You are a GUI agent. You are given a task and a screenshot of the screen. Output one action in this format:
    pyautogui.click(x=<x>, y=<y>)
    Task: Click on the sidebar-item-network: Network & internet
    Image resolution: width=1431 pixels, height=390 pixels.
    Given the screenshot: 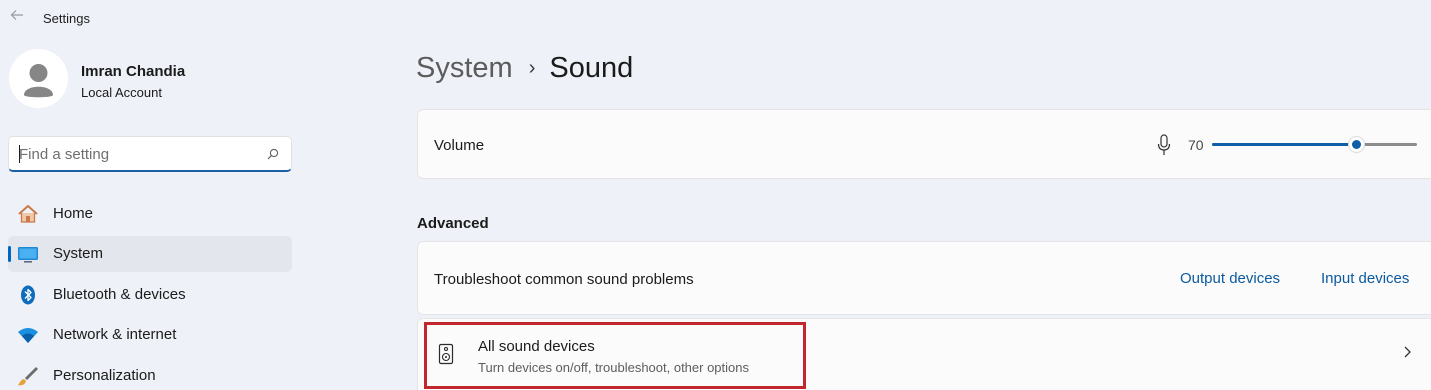 What is the action you would take?
    pyautogui.click(x=150, y=335)
    